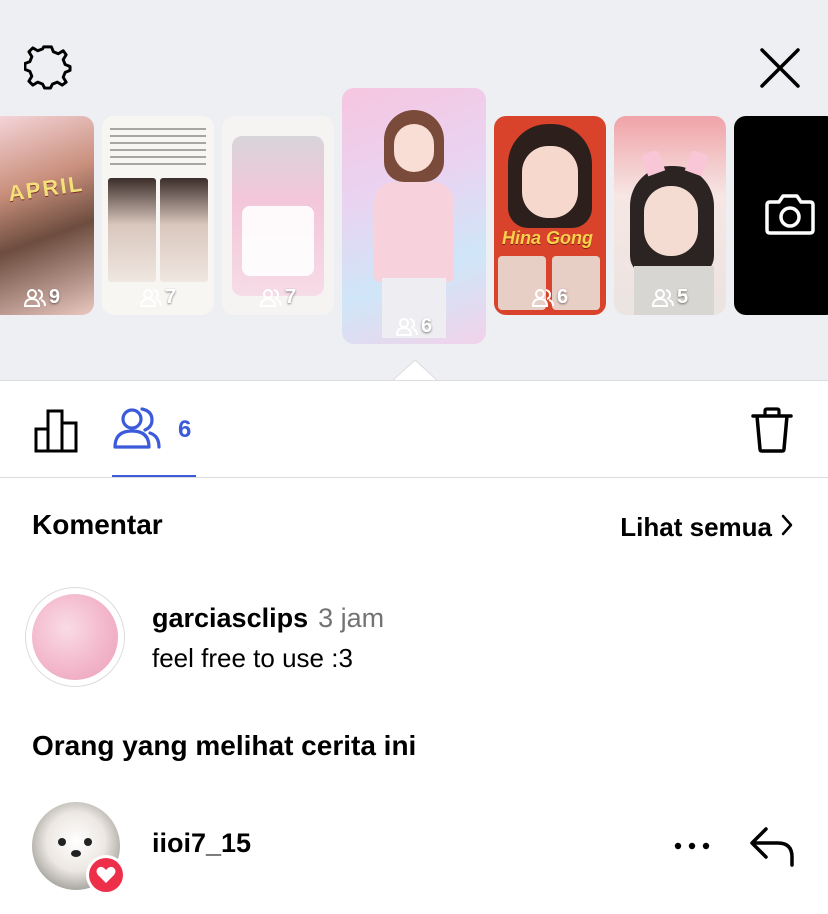  Describe the element at coordinates (670, 297) in the screenshot. I see `thumbnail-view-count: 5` at that location.